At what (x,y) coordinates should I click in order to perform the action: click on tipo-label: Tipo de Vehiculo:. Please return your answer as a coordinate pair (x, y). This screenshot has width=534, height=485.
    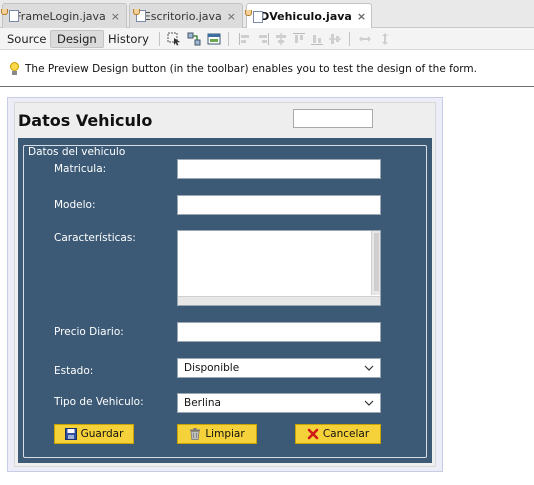
    Looking at the image, I should click on (99, 402).